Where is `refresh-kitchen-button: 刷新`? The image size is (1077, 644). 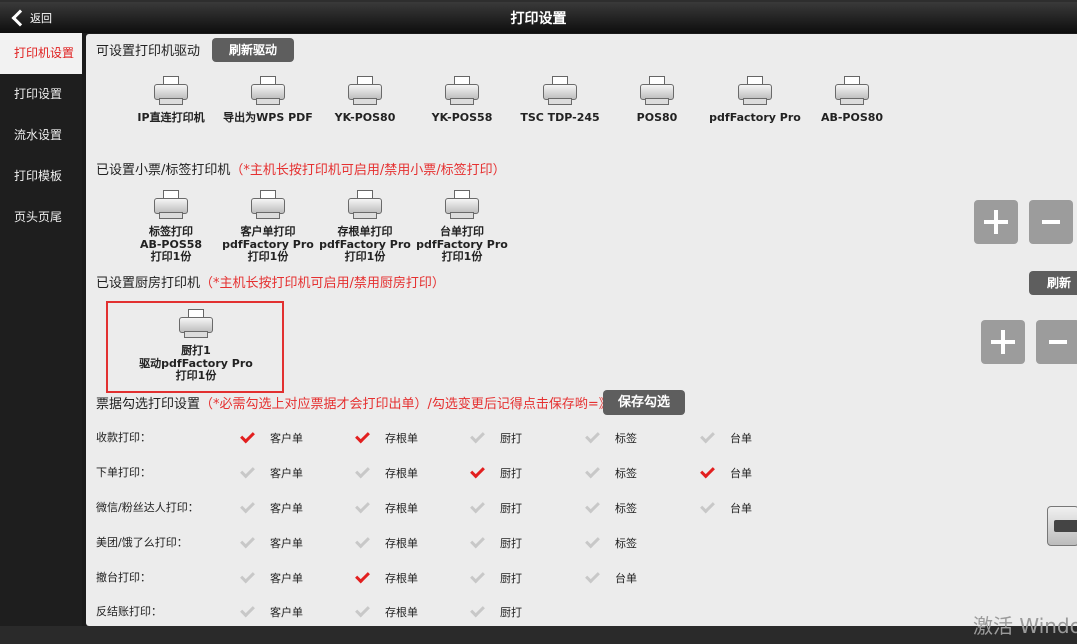 refresh-kitchen-button: 刷新 is located at coordinates (1053, 283).